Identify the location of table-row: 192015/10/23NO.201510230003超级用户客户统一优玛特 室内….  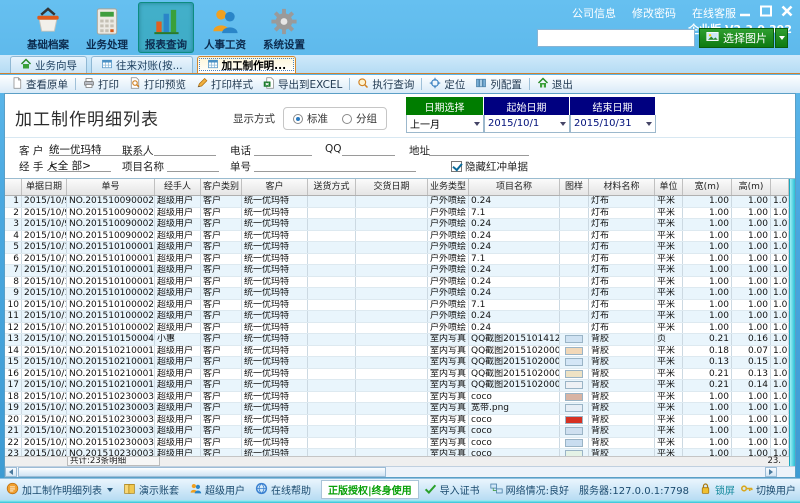
(400, 409).